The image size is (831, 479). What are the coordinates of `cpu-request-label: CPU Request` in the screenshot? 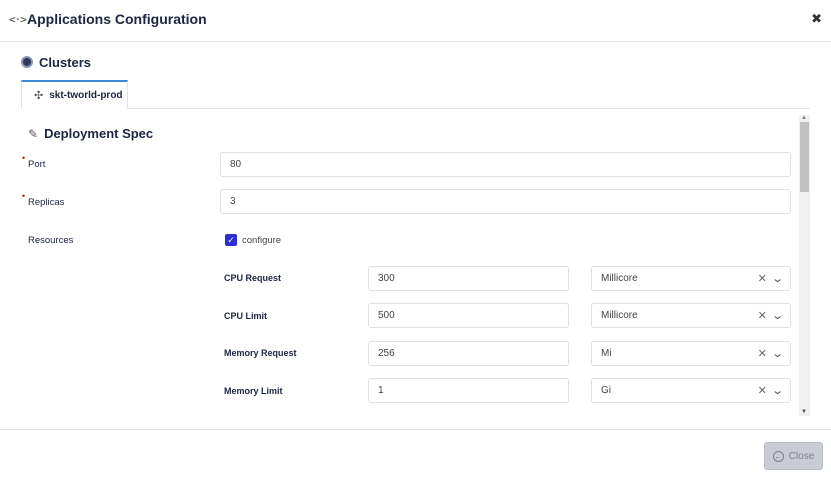 It's located at (253, 278).